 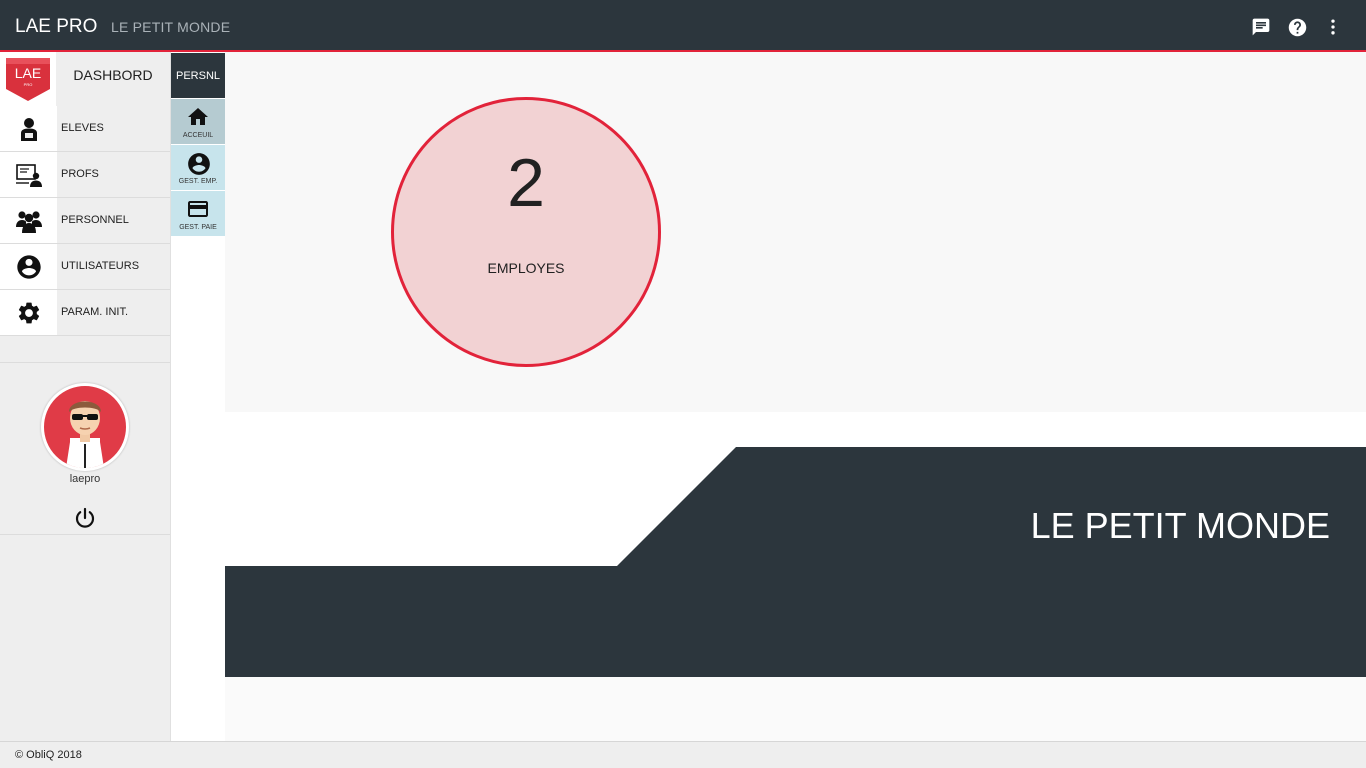 I want to click on logo: LAE PRO, so click(x=28, y=79).